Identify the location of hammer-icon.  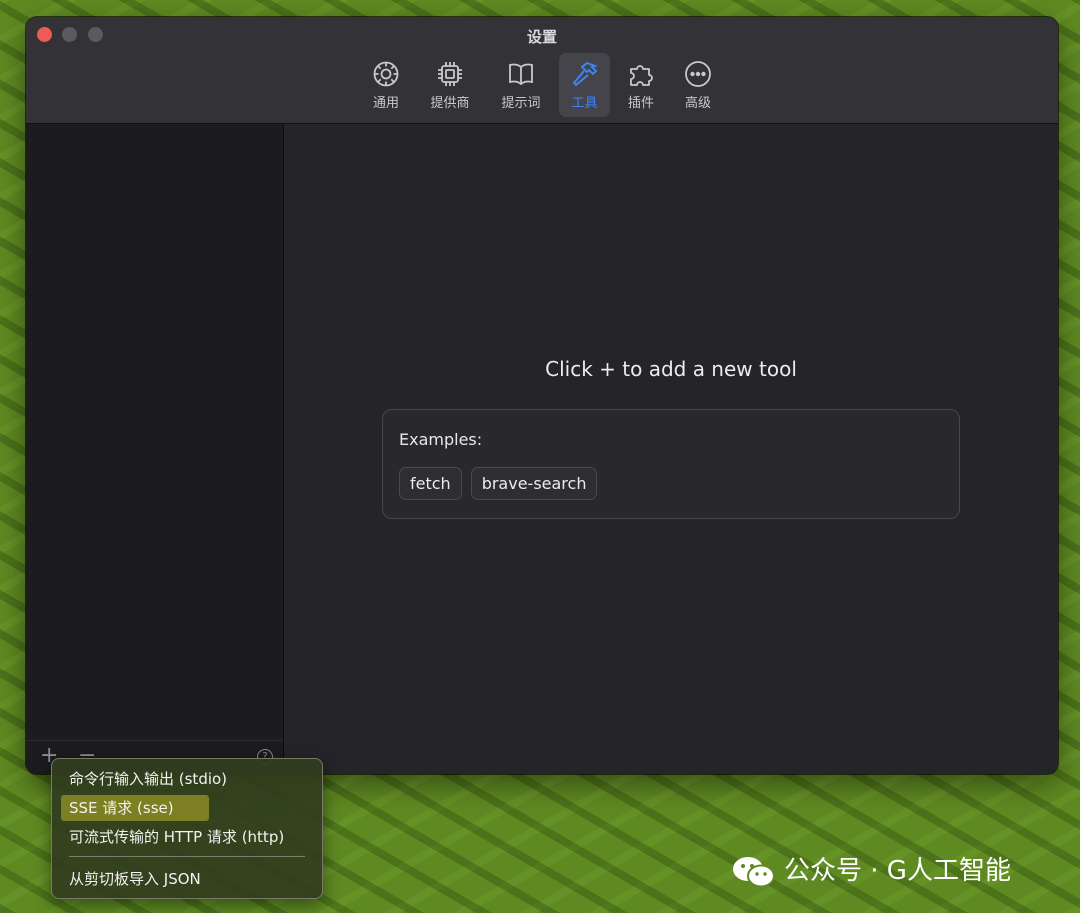
(585, 74).